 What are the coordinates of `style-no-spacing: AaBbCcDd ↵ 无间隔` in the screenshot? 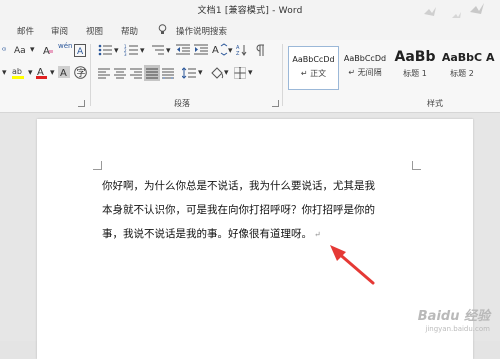 It's located at (365, 67).